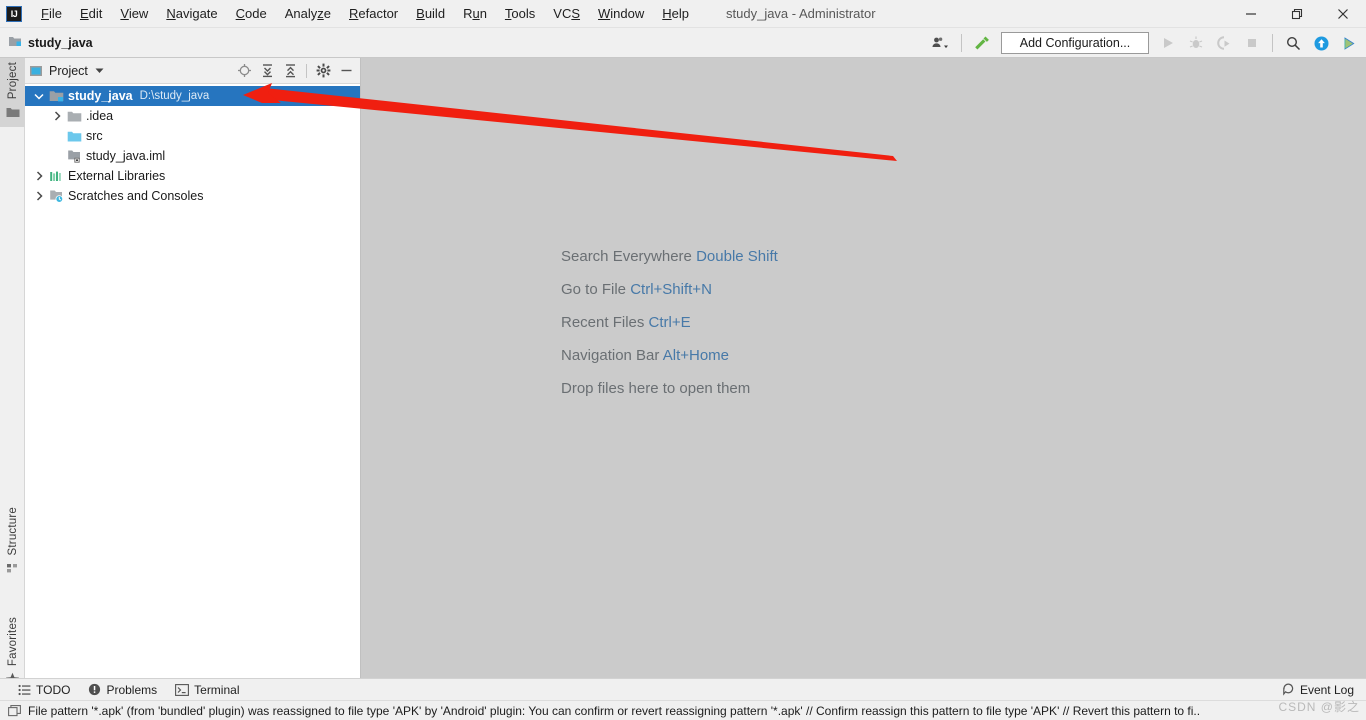  I want to click on editor-hint: Drop files here to open them, so click(669, 388).